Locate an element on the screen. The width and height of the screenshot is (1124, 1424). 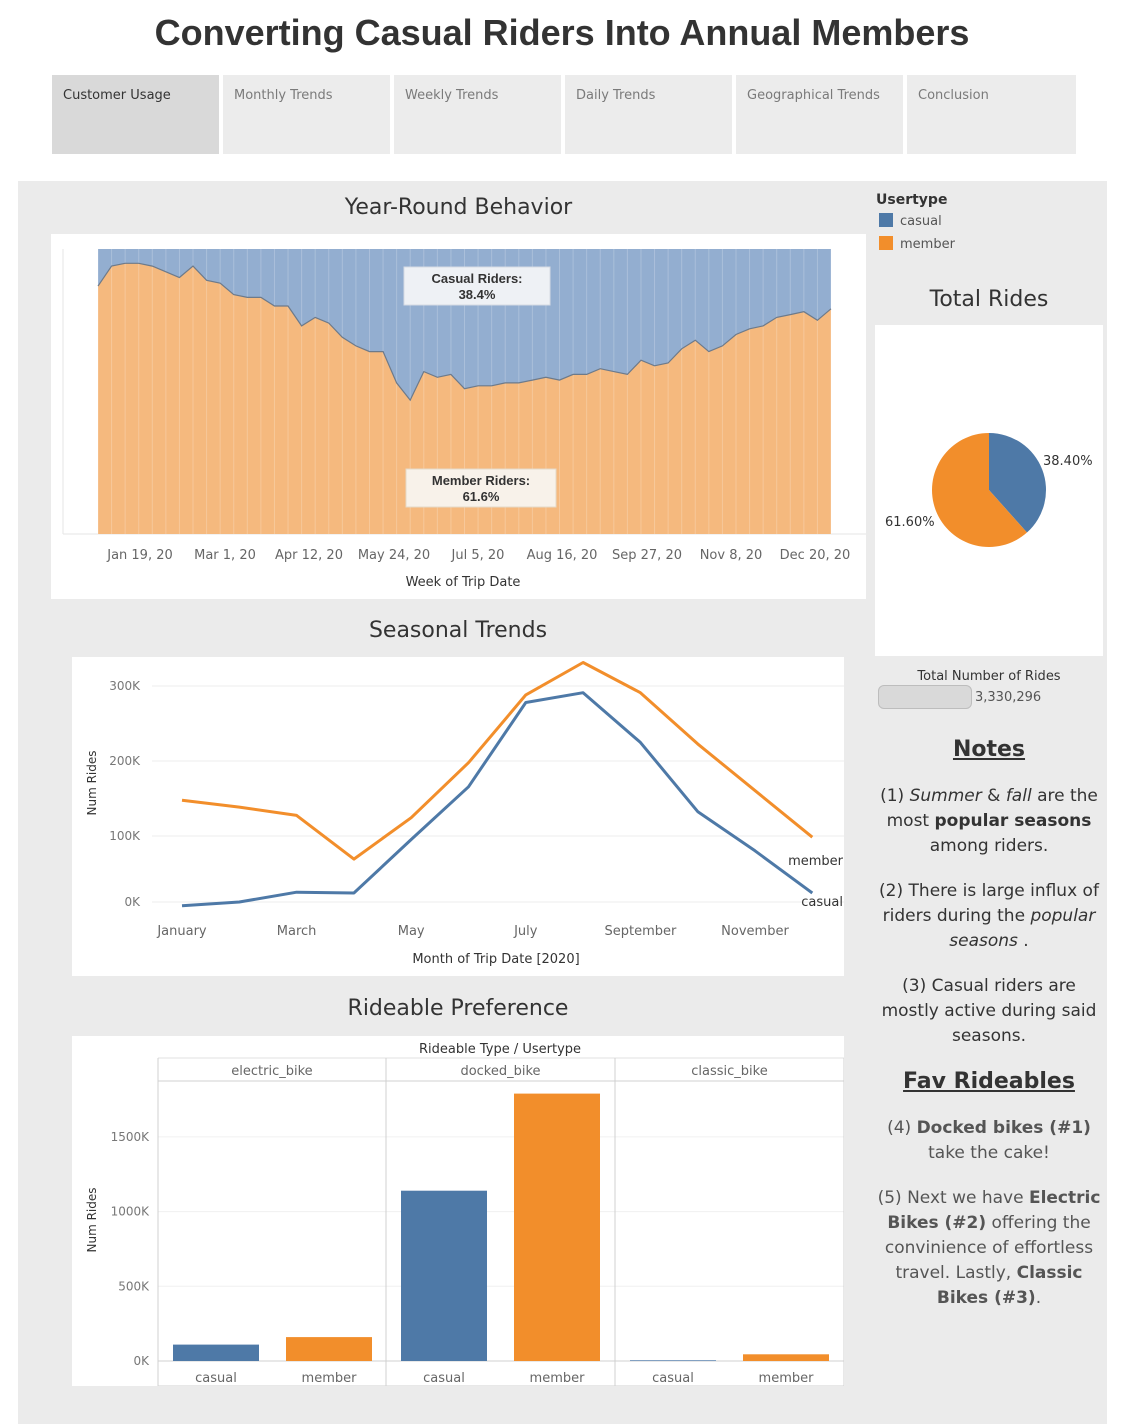
total-rides-pie: 38.40% 61.60% is located at coordinates (989, 490).